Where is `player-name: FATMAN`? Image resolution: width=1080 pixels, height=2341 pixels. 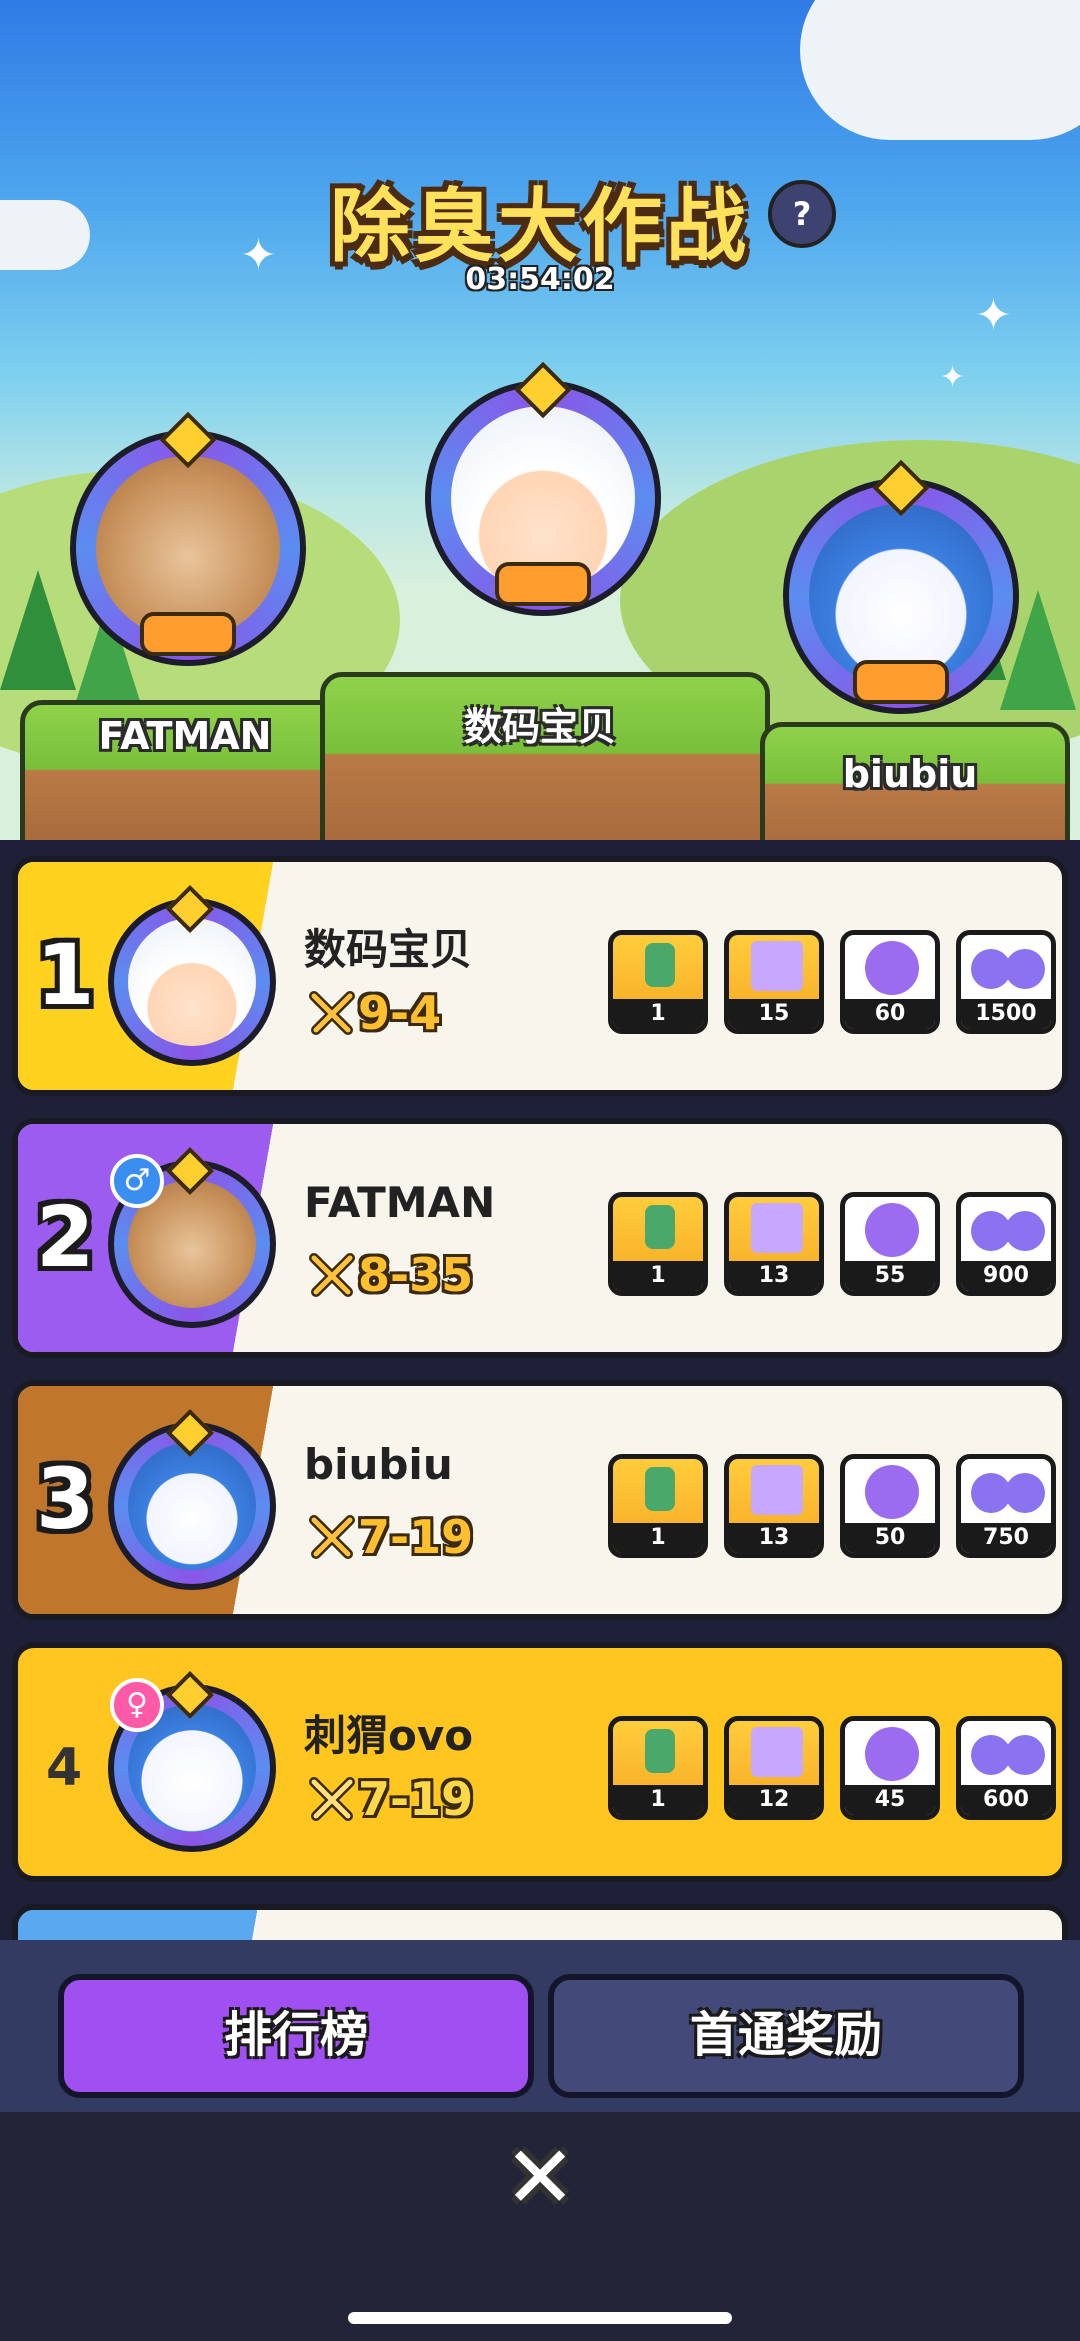 player-name: FATMAN is located at coordinates (400, 1202).